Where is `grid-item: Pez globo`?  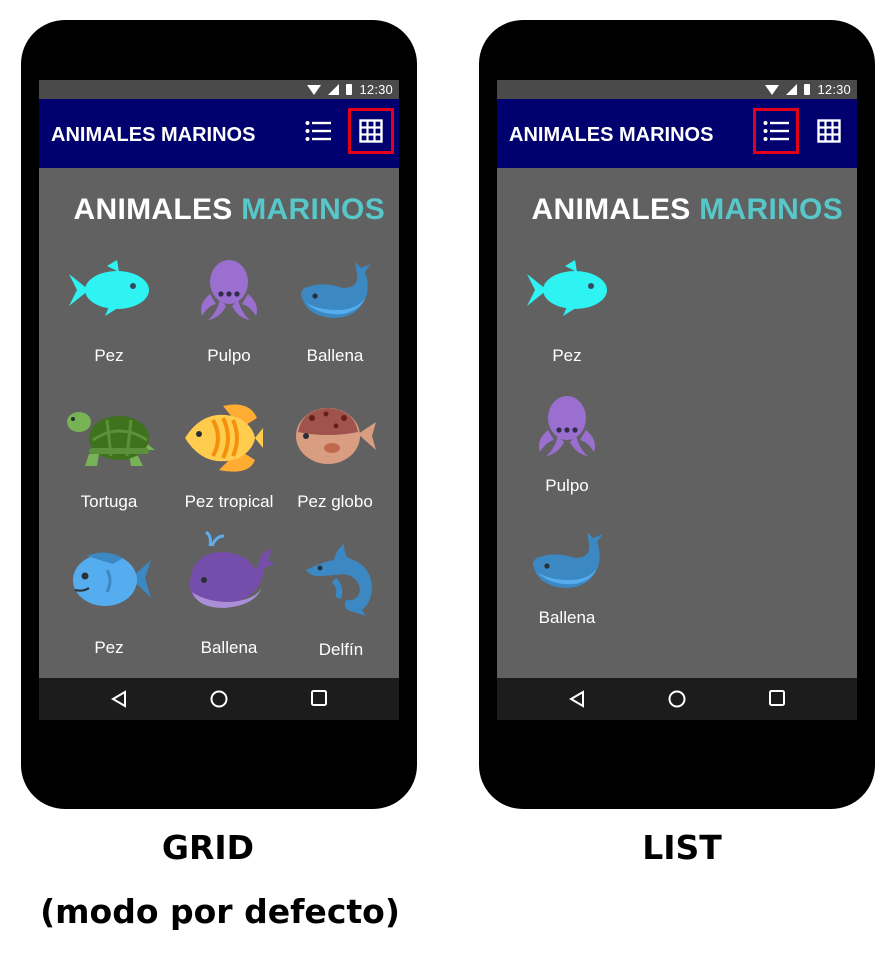 grid-item: Pez globo is located at coordinates (335, 457).